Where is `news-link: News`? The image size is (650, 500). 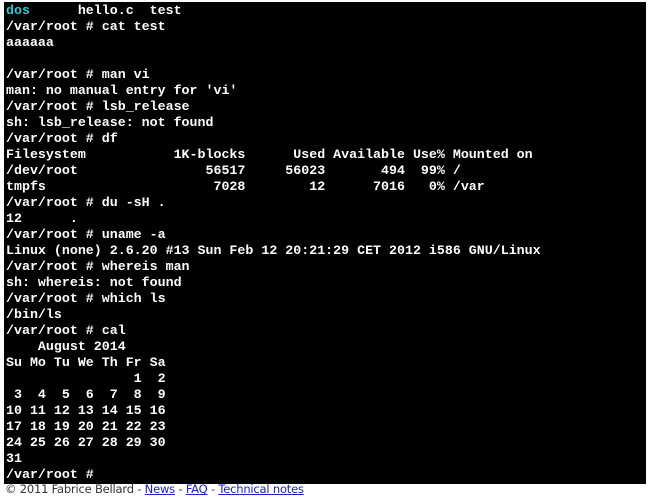 news-link: News is located at coordinates (160, 489).